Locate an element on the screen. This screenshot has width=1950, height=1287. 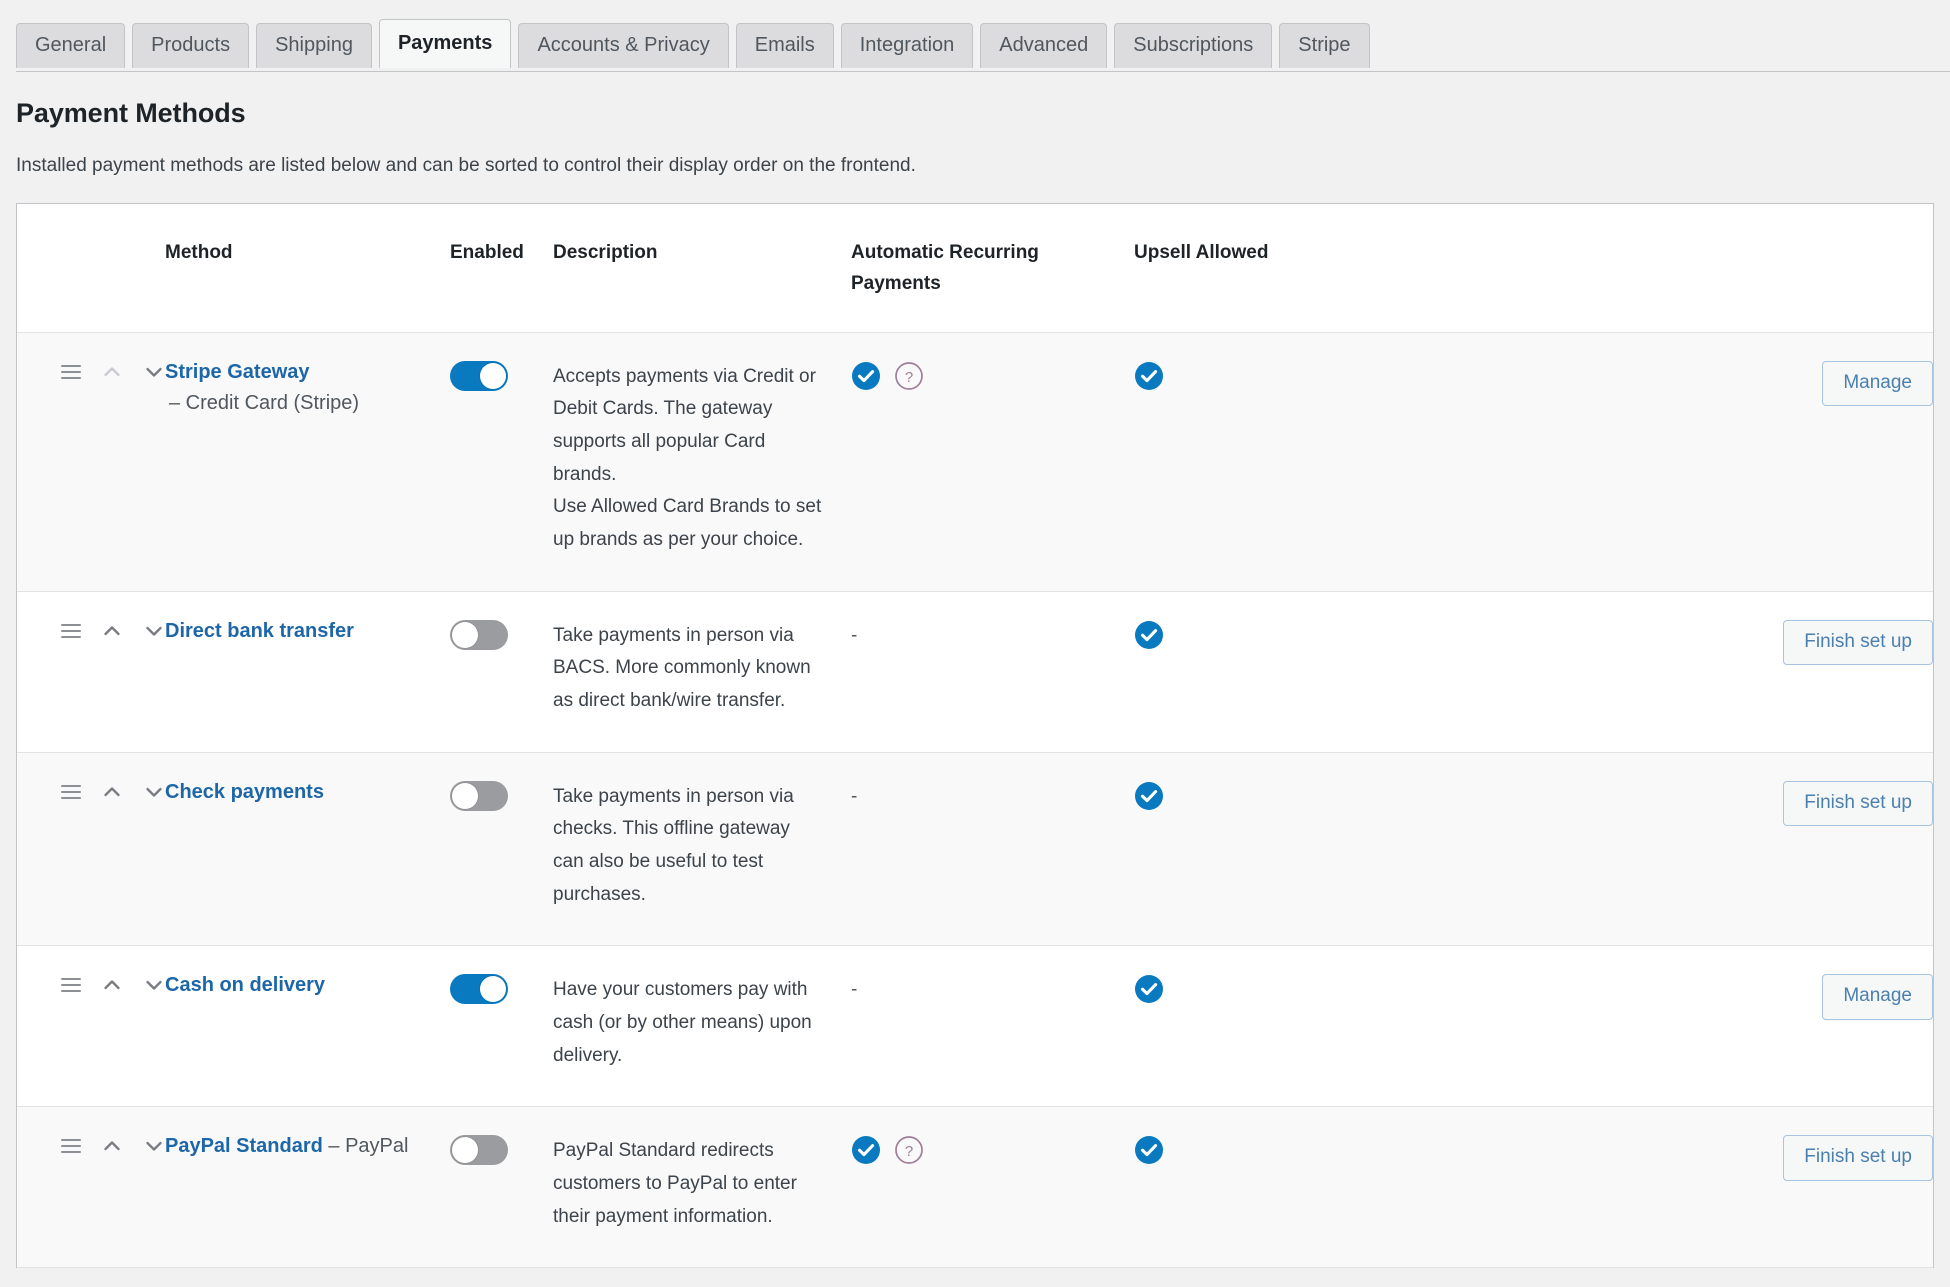
column-header-sort is located at coordinates (91, 268).